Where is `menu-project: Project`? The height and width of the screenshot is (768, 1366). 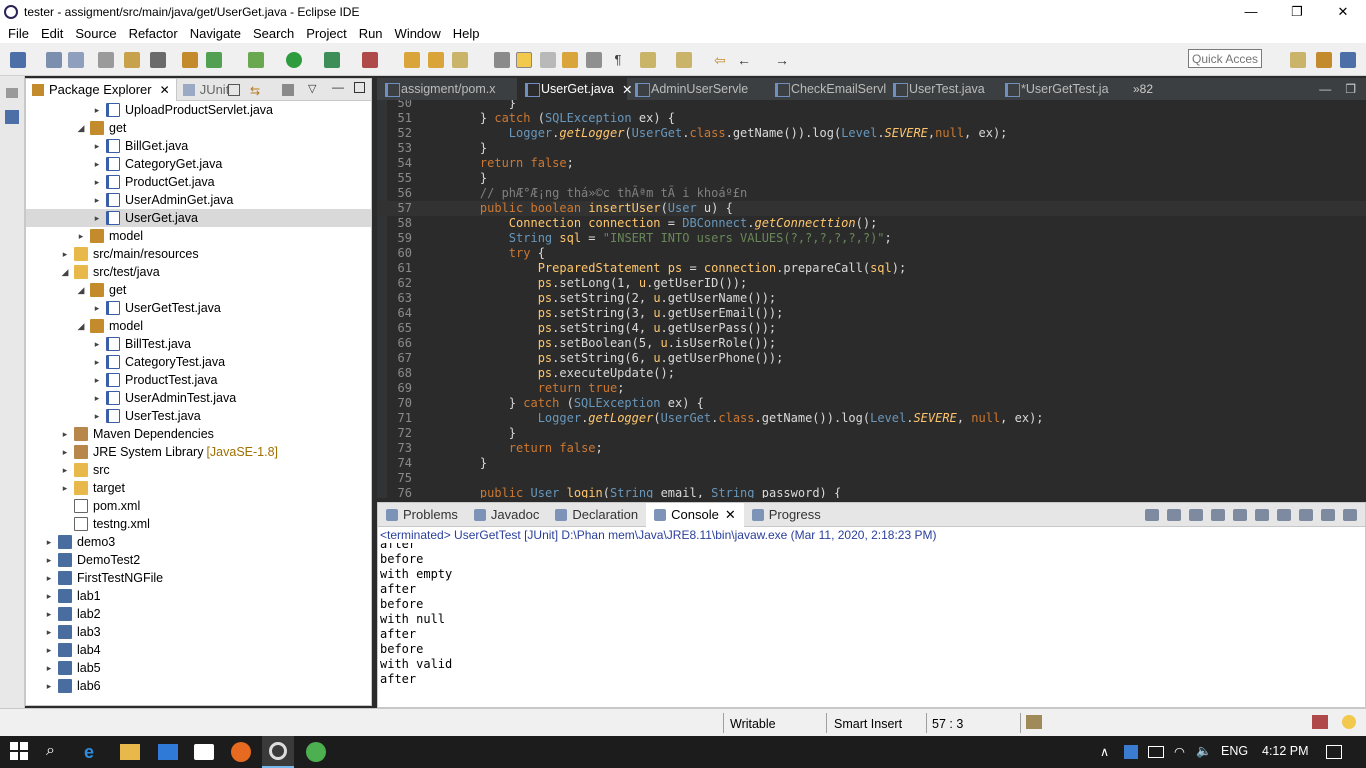 menu-project: Project is located at coordinates (326, 33).